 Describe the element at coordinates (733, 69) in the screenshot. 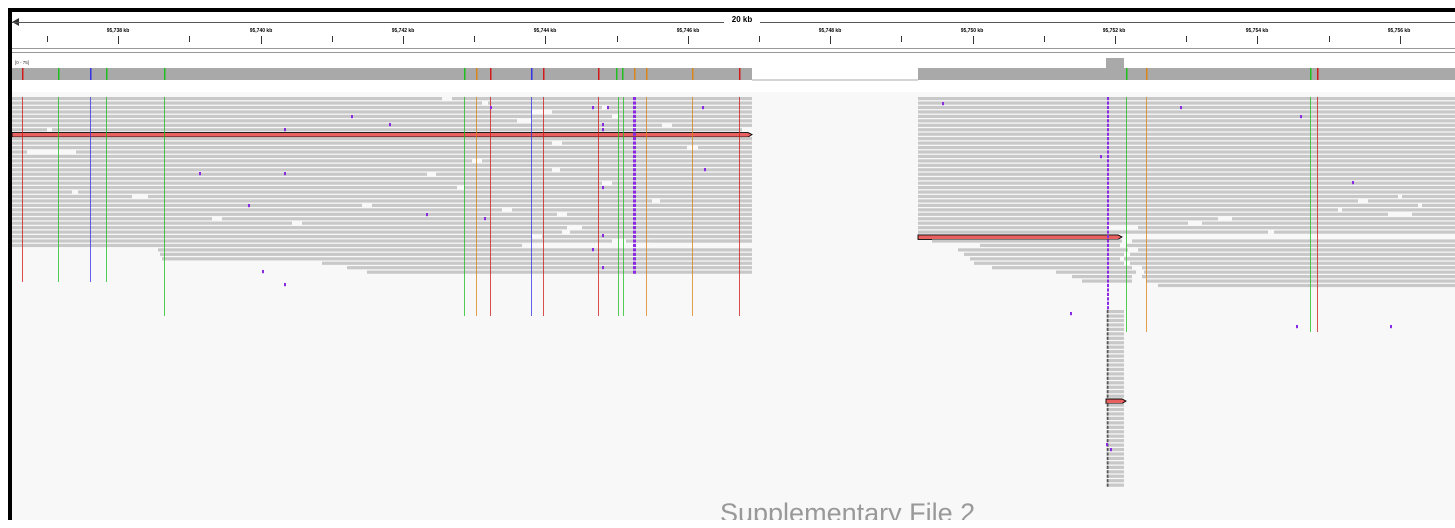

I see `coverage-histogram` at that location.